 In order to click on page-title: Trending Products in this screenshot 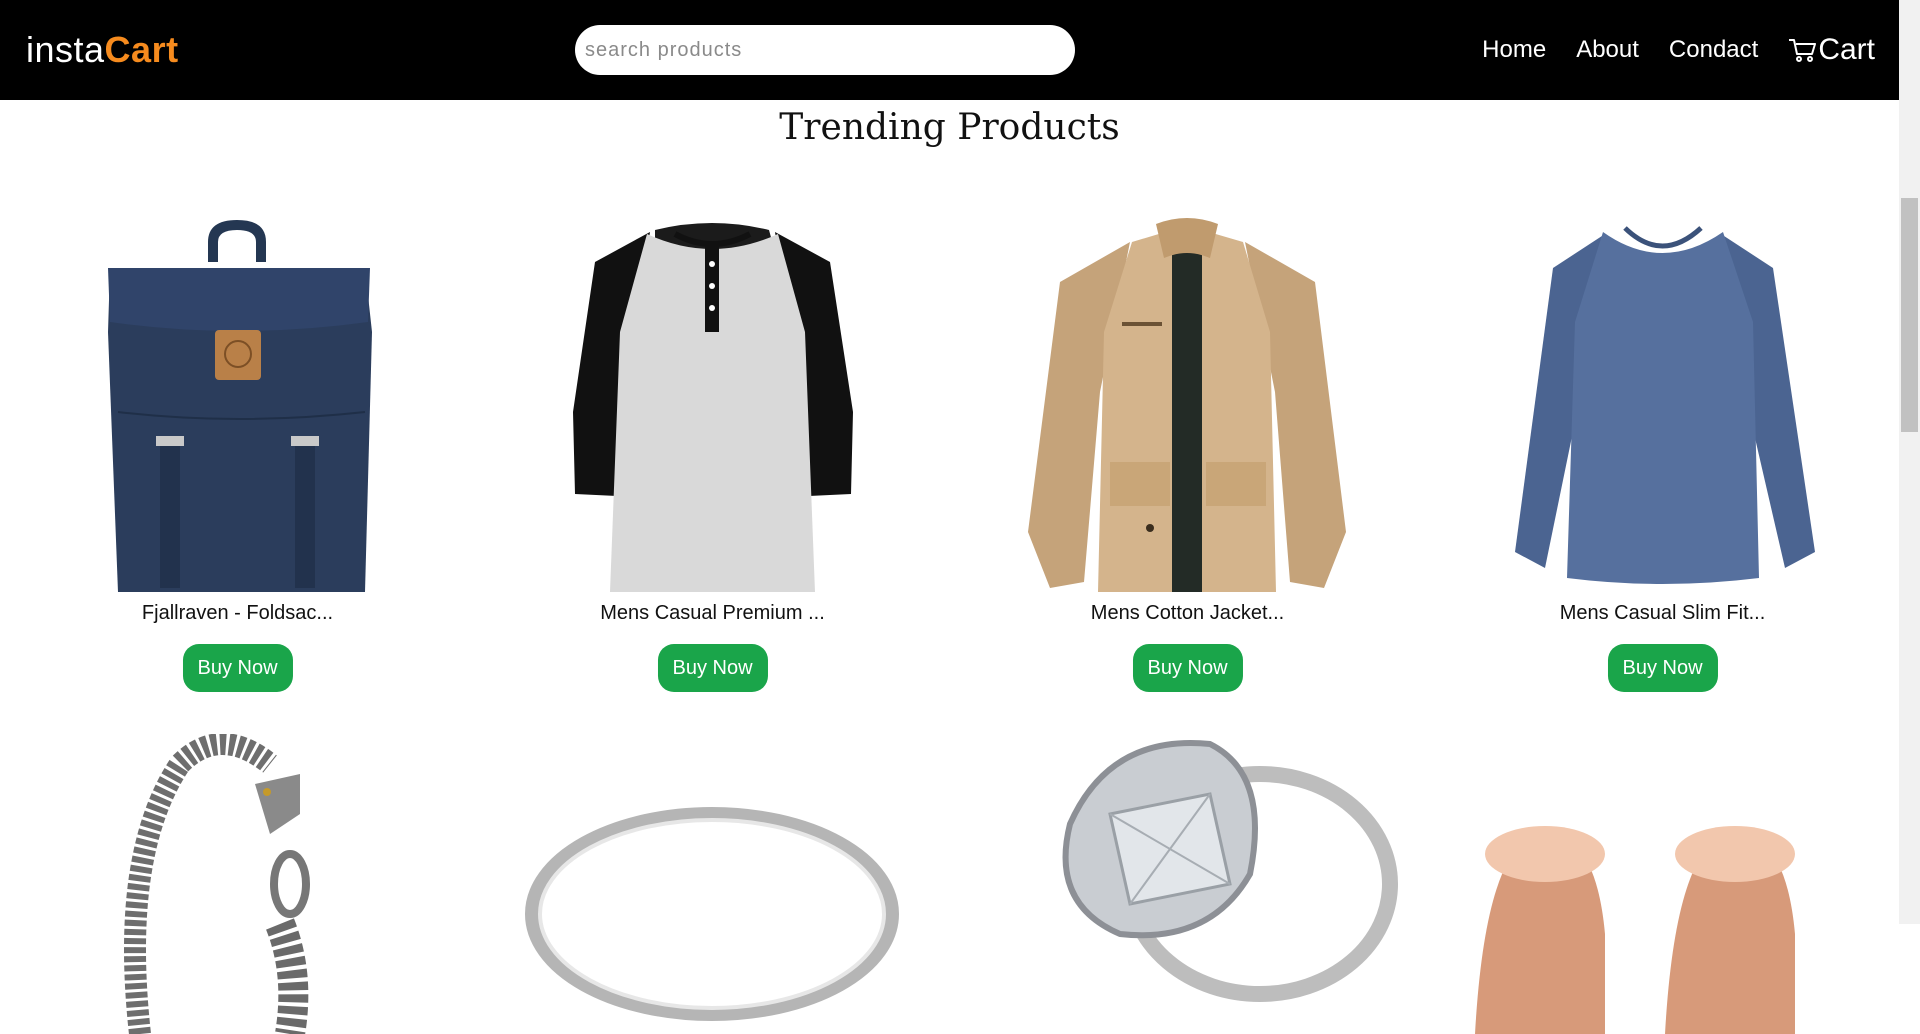, I will do `click(949, 127)`.